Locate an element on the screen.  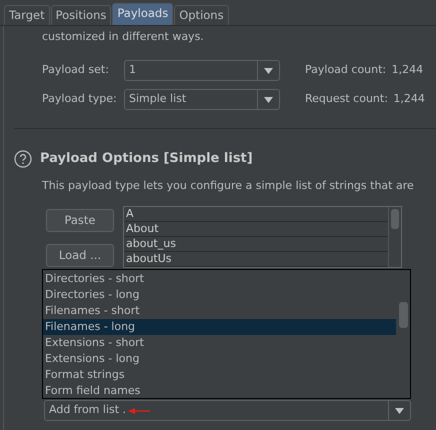
select-field: Add from list . is located at coordinates (227, 410).